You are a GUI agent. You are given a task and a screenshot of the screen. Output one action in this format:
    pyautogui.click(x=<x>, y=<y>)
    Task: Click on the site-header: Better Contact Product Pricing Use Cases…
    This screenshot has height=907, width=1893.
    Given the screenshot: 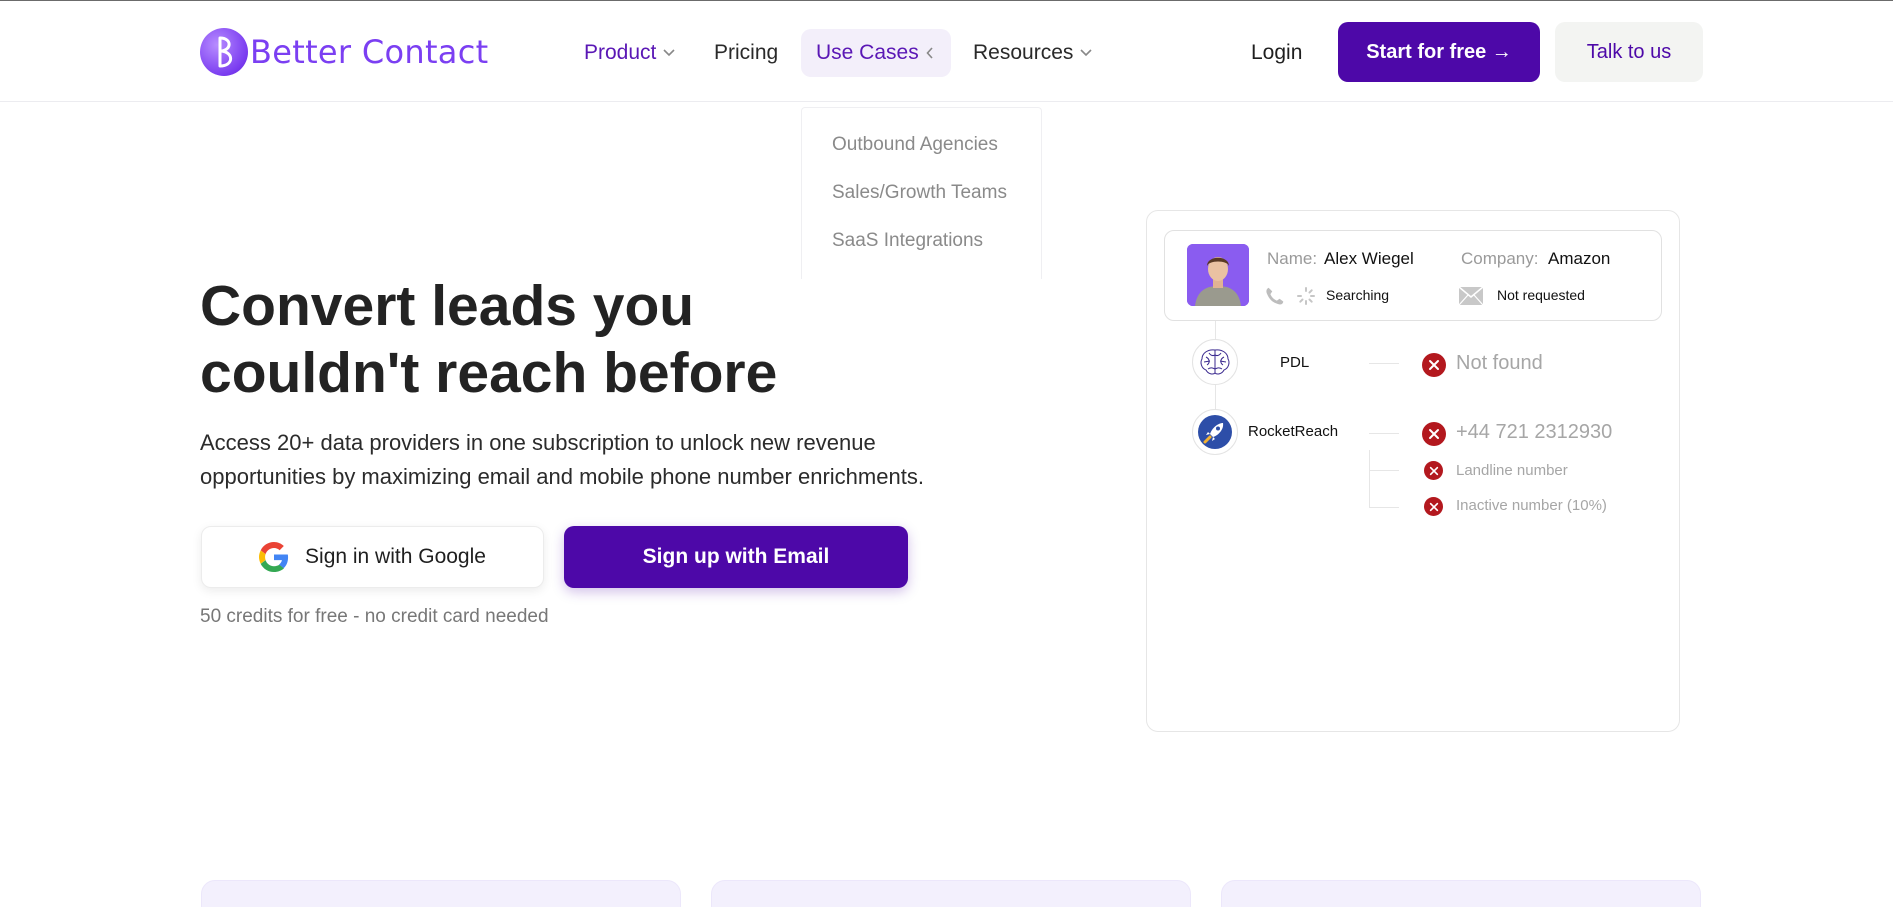 What is the action you would take?
    pyautogui.click(x=946, y=51)
    